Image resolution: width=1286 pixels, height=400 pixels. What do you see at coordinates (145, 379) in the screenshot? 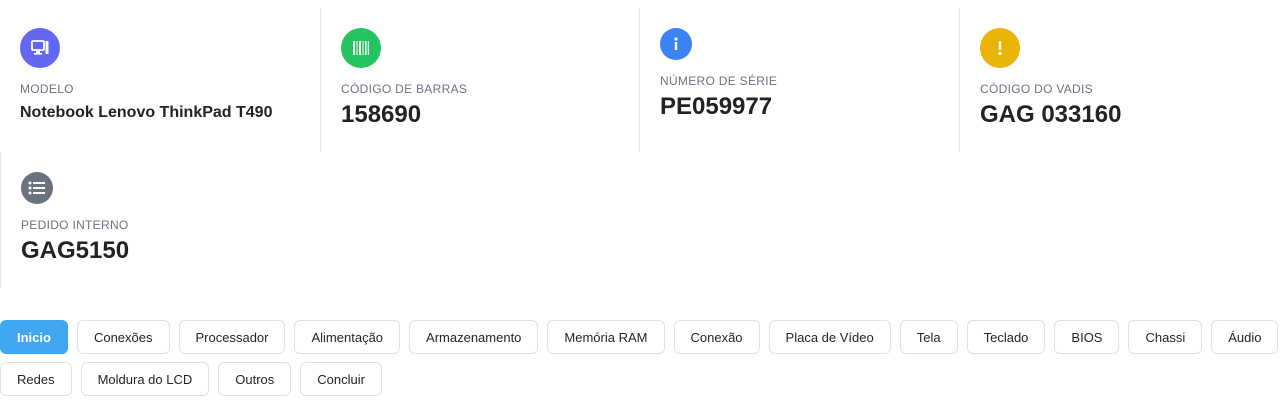
I see `tab-moldura-do-lcd: Moldura do LCD` at bounding box center [145, 379].